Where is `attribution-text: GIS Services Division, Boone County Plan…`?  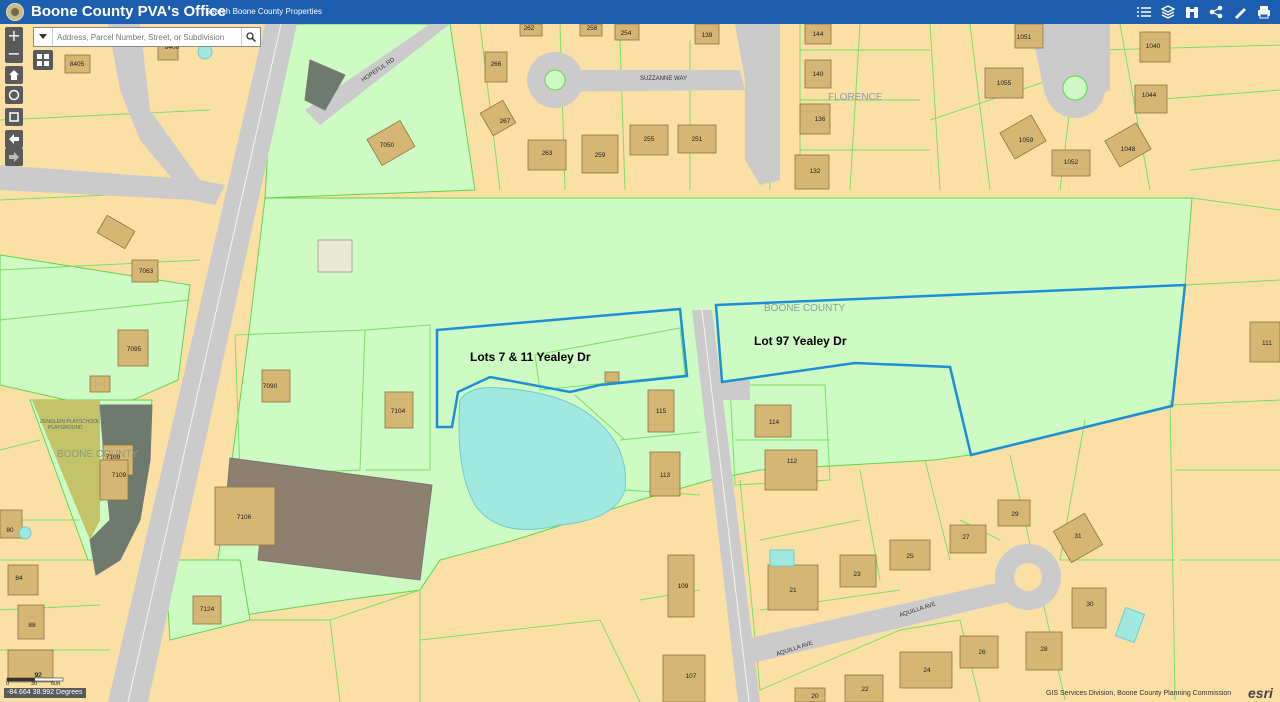 attribution-text: GIS Services Division, Boone County Plan… is located at coordinates (1139, 693).